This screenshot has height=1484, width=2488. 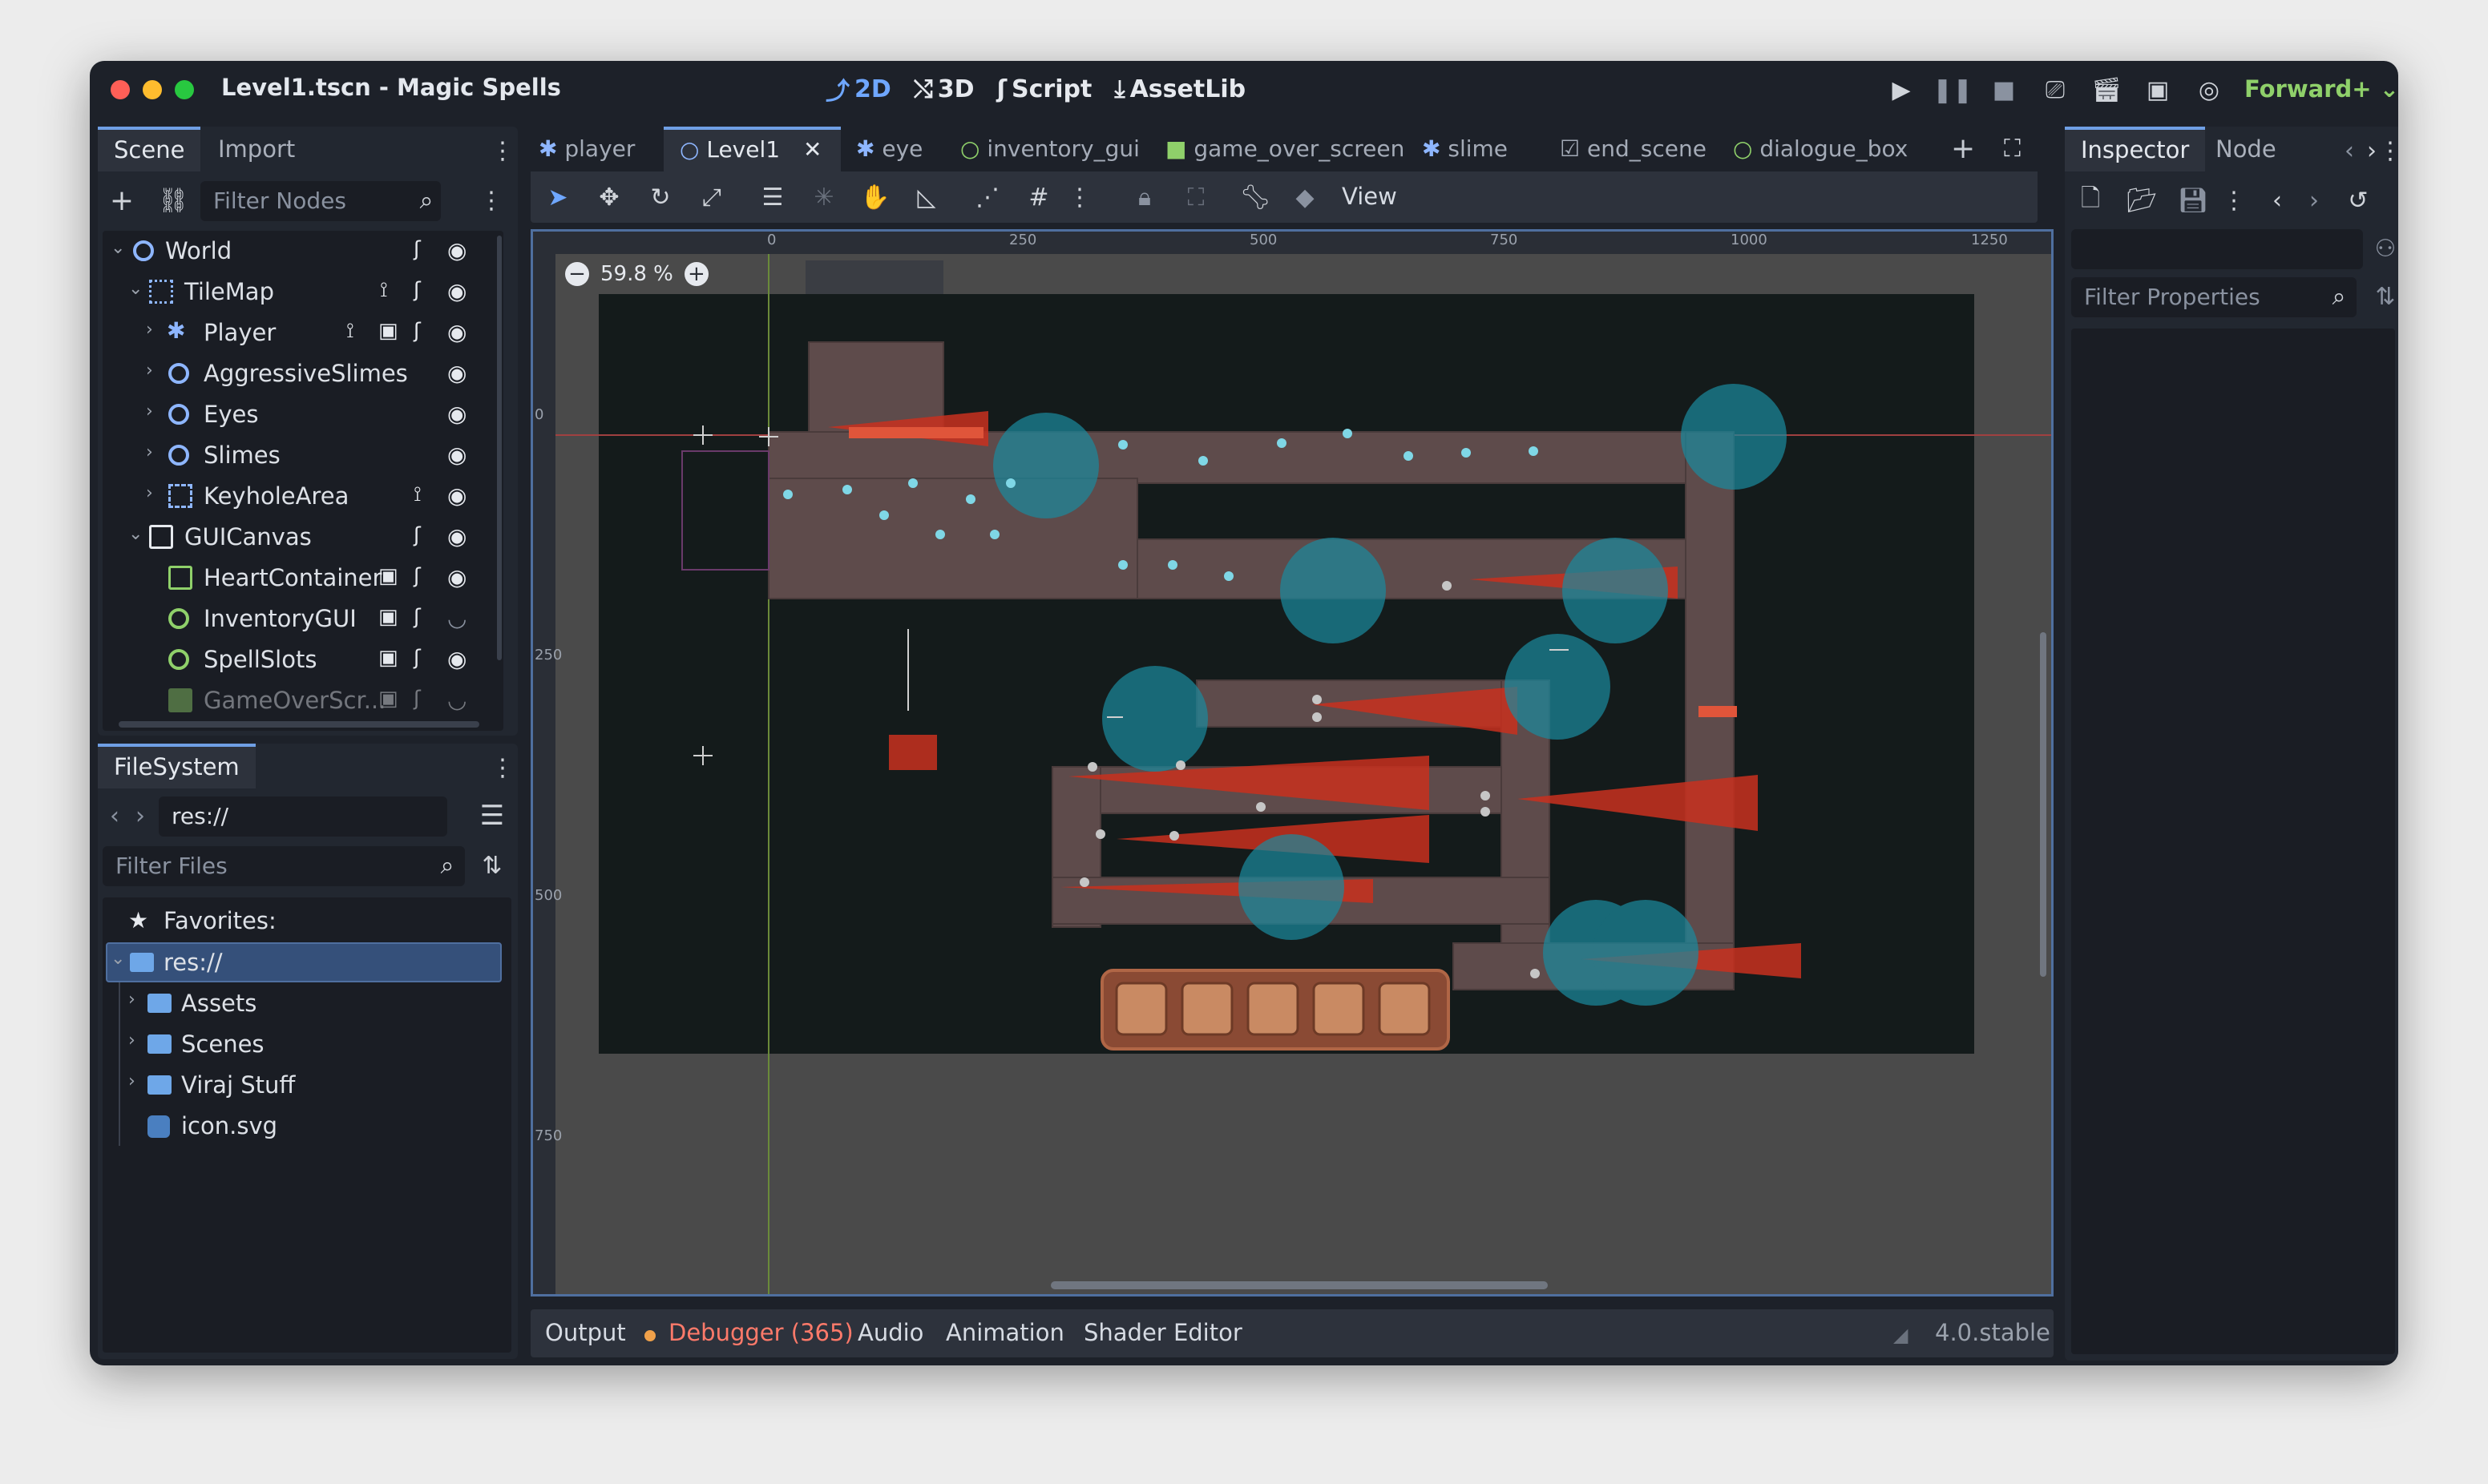 What do you see at coordinates (503, 768) in the screenshot?
I see `dock-menu-icon: ⋮` at bounding box center [503, 768].